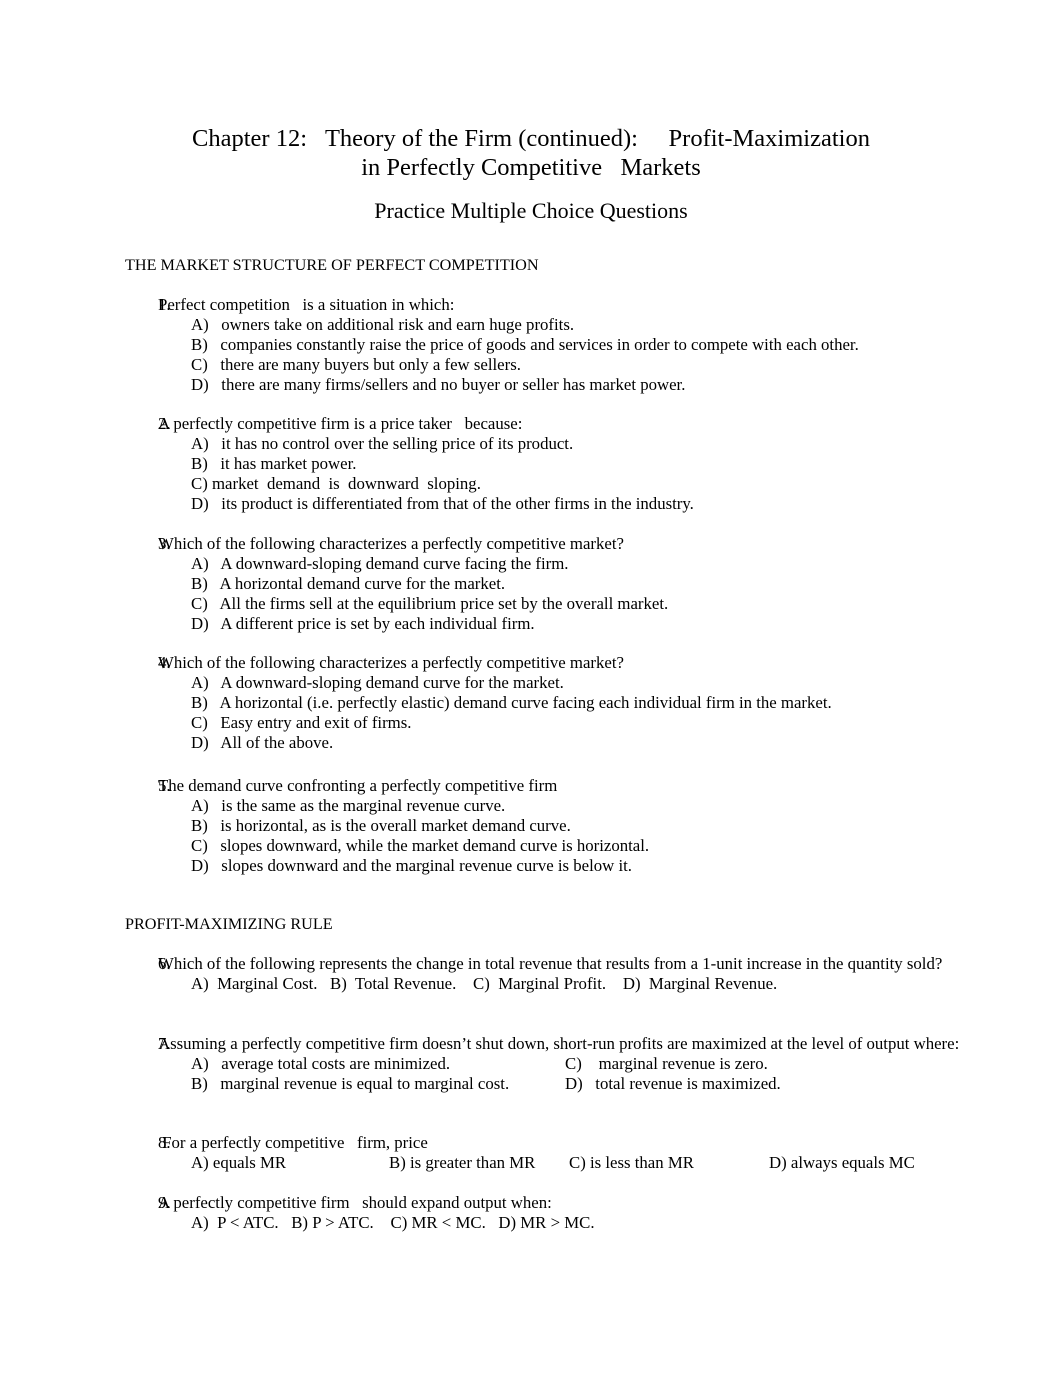  What do you see at coordinates (164, 1043) in the screenshot?
I see `question-number: 7.` at bounding box center [164, 1043].